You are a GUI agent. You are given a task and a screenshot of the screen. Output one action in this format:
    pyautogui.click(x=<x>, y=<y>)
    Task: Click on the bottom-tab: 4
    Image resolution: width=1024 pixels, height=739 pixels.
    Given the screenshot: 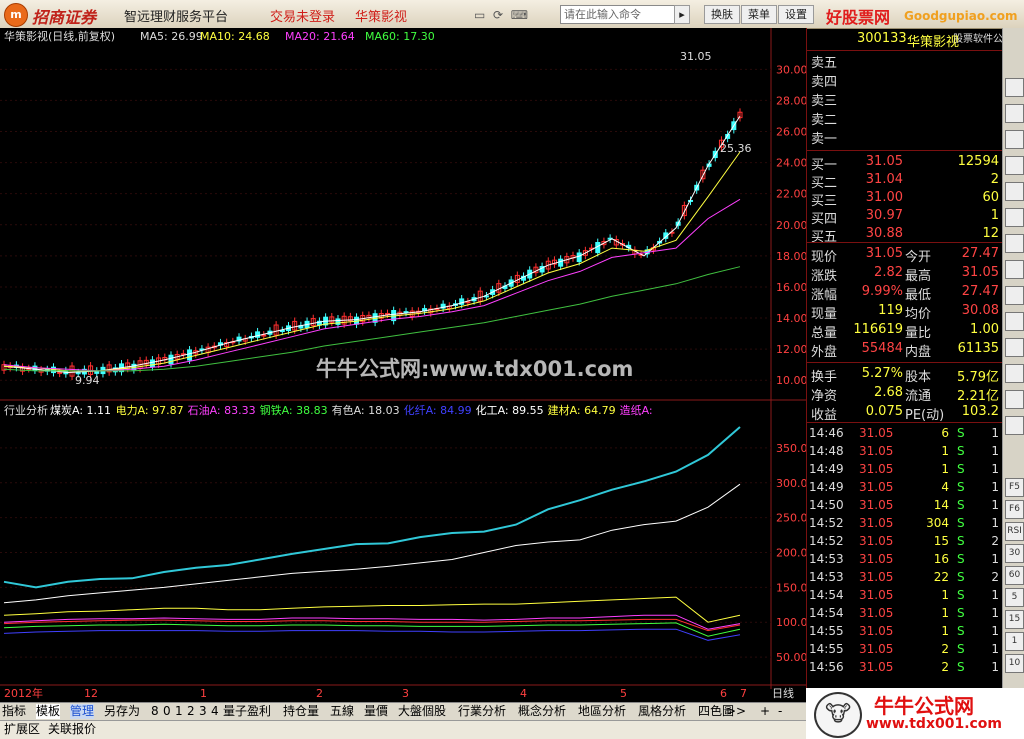 What is the action you would take?
    pyautogui.click(x=215, y=711)
    